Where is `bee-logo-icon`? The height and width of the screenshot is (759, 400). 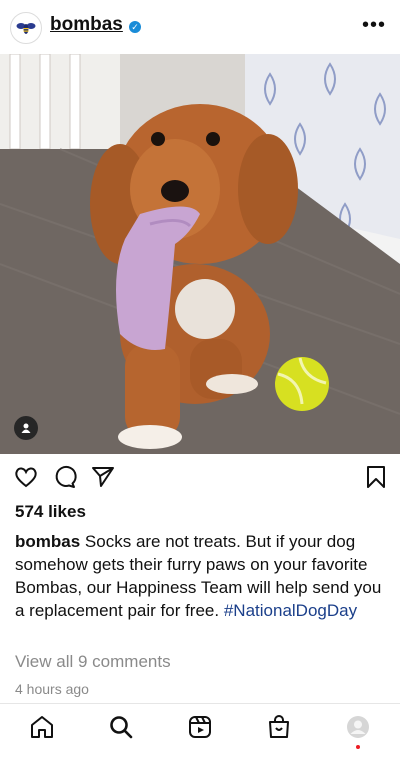 bee-logo-icon is located at coordinates (26, 28).